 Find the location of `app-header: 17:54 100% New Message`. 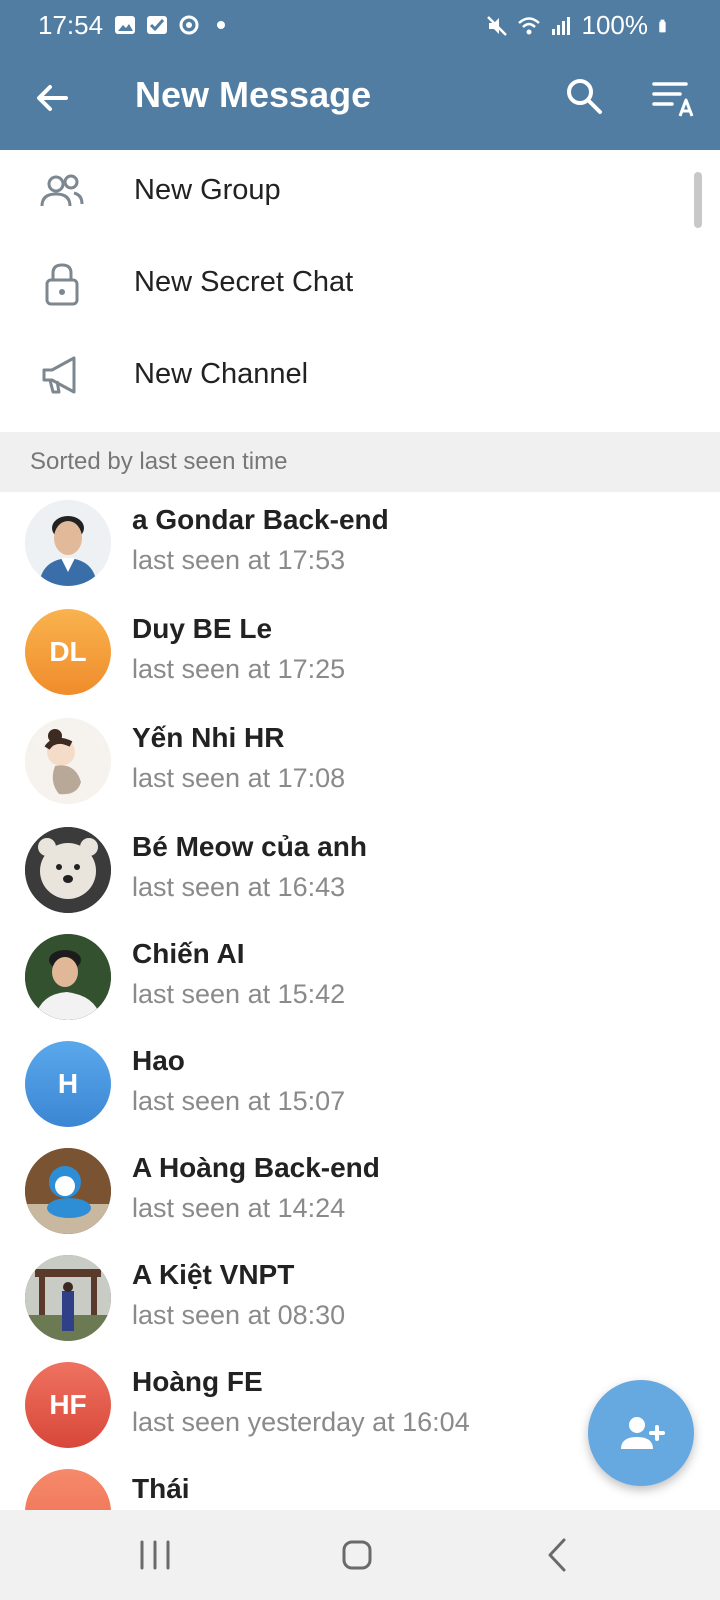

app-header: 17:54 100% New Message is located at coordinates (360, 75).